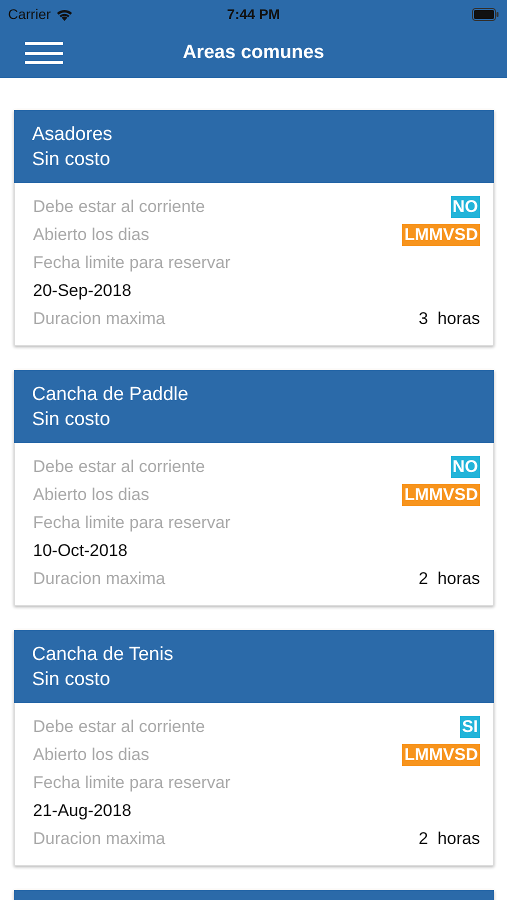 Image resolution: width=507 pixels, height=900 pixels. Describe the element at coordinates (485, 14) in the screenshot. I see `battery-icon` at that location.